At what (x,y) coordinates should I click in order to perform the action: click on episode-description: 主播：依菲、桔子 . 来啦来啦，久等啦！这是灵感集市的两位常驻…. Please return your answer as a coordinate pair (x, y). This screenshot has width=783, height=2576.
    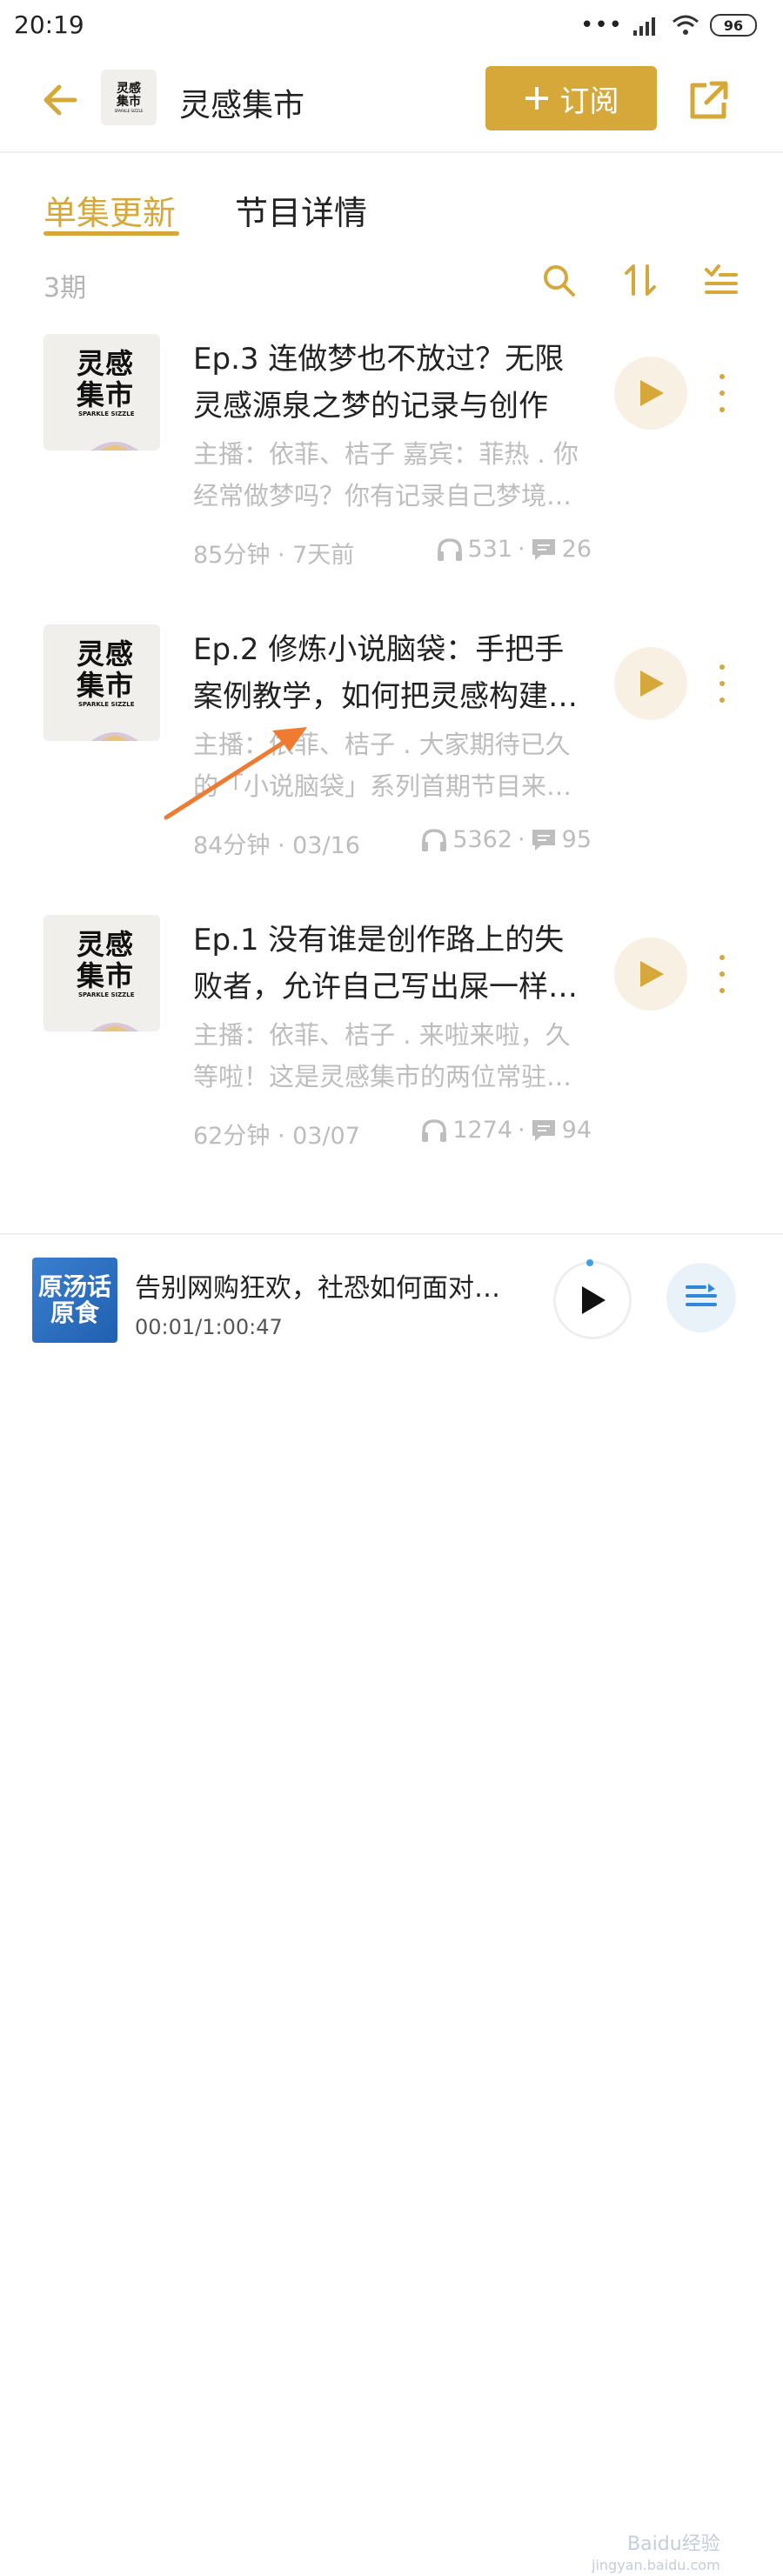
    Looking at the image, I should click on (382, 1055).